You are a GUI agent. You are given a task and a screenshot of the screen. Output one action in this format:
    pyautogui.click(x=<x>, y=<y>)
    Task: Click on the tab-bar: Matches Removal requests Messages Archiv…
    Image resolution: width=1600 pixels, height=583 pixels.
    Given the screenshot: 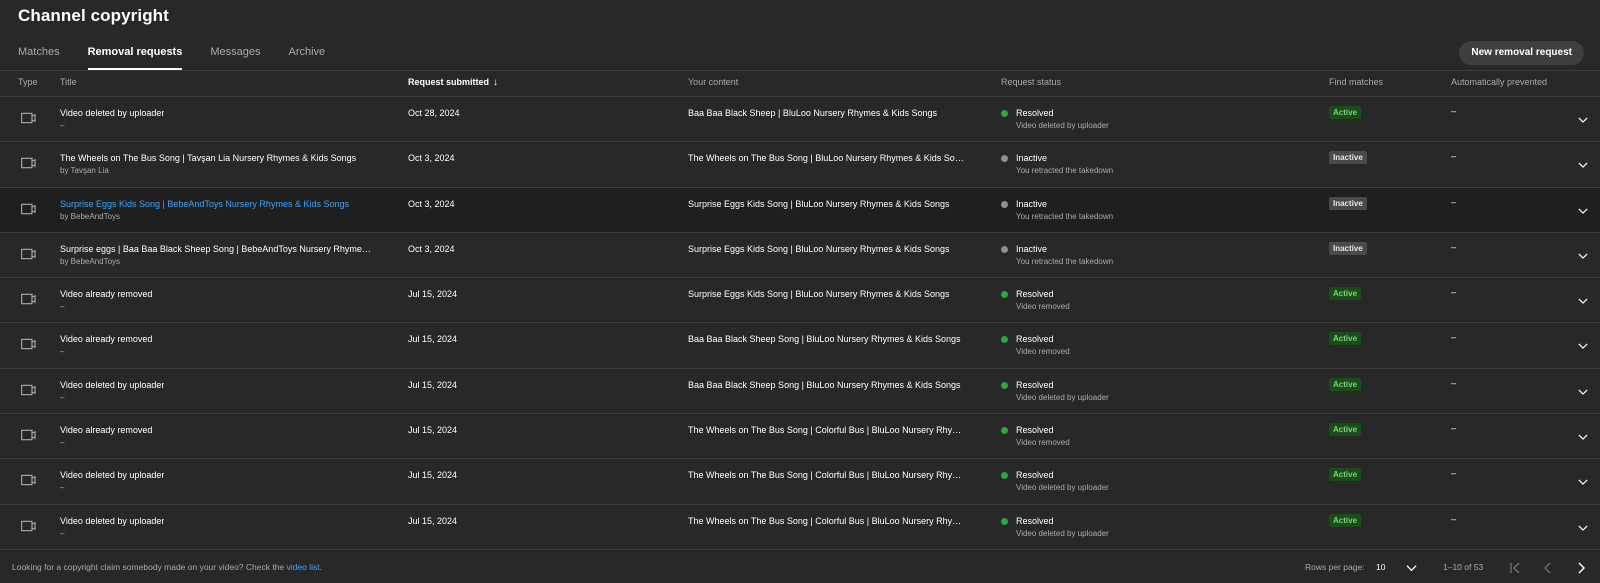 What is the action you would take?
    pyautogui.click(x=185, y=55)
    